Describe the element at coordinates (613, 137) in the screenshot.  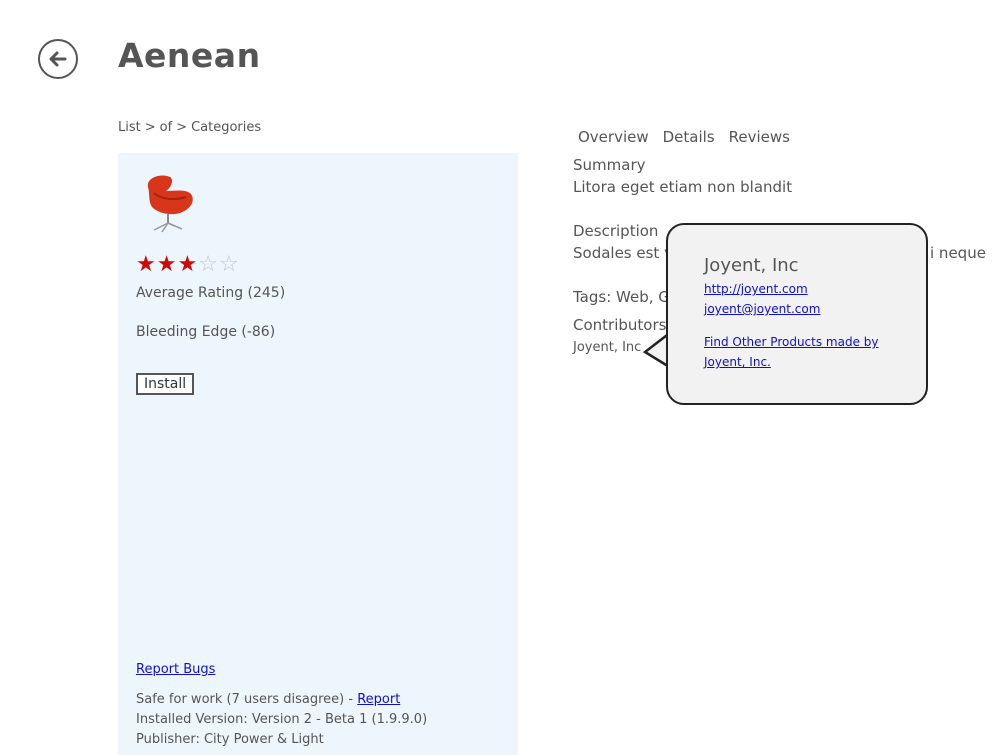
I see `tab-overview: Overview` at that location.